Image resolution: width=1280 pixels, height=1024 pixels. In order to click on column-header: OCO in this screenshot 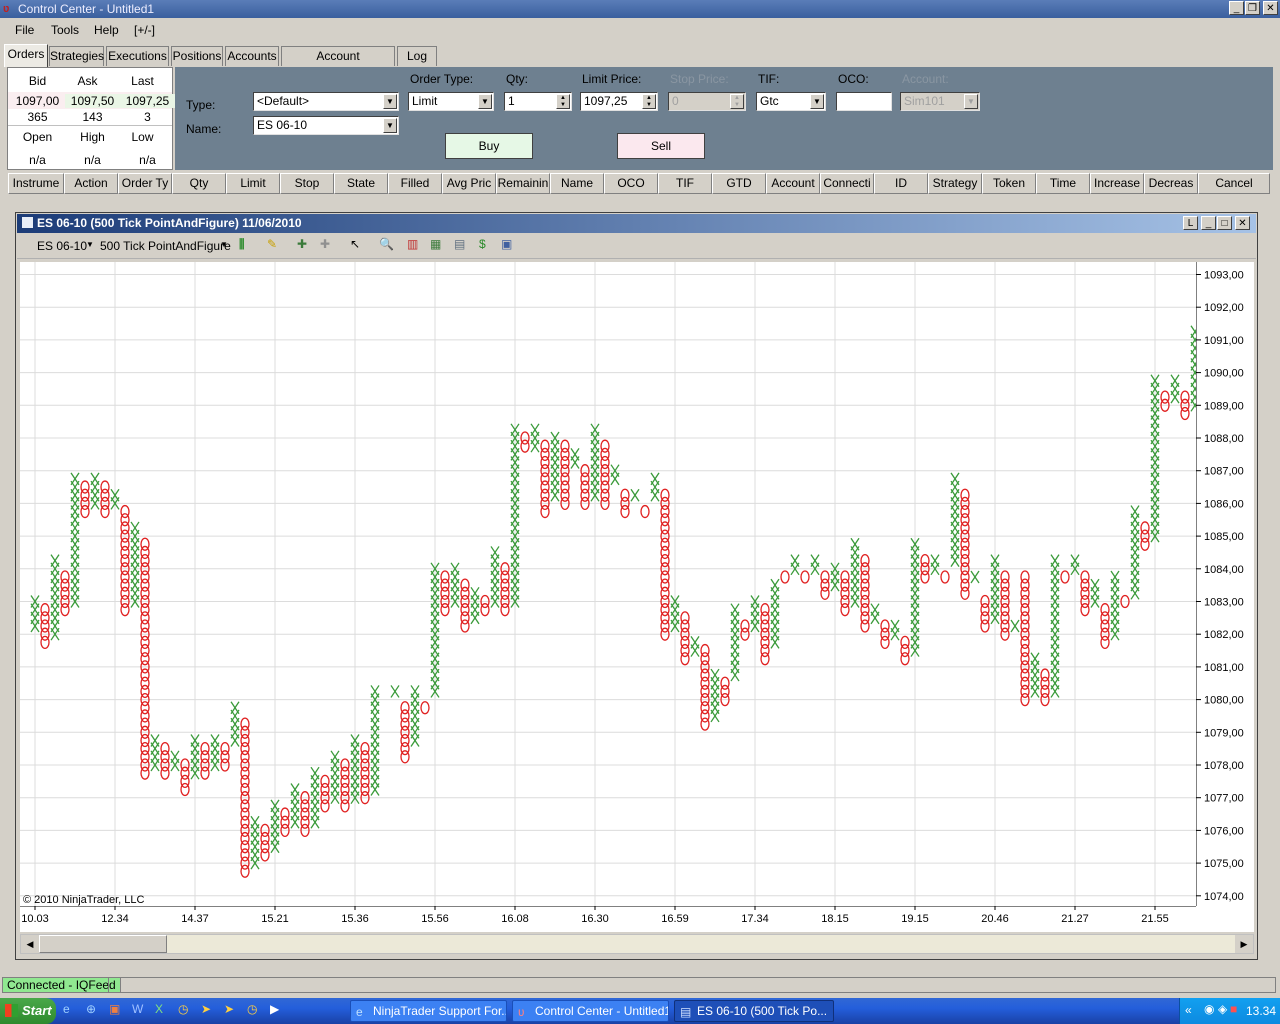, I will do `click(631, 183)`.